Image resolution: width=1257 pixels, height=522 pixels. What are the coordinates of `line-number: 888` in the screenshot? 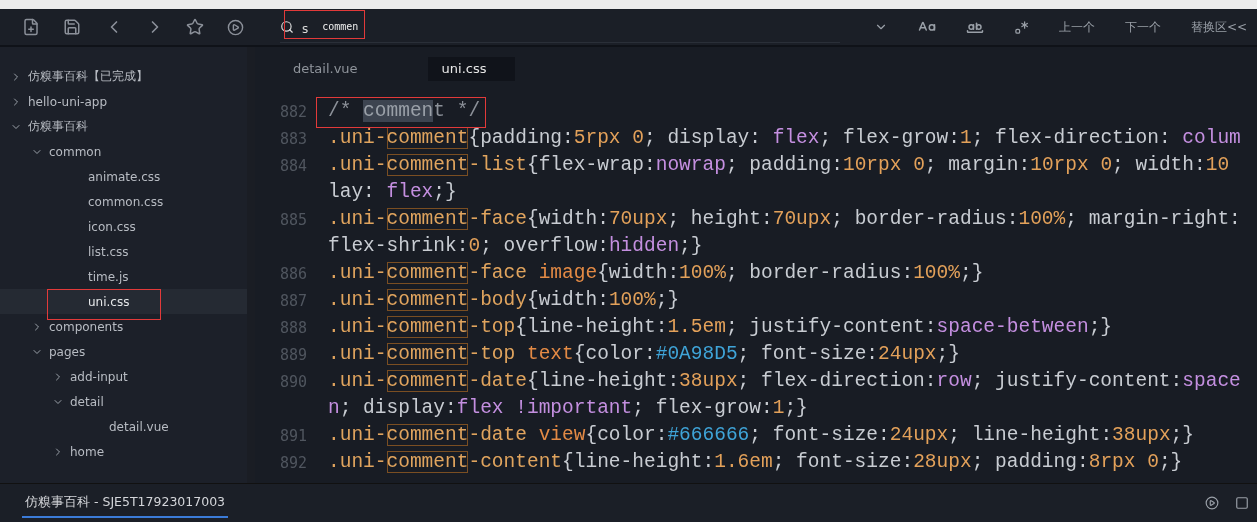 It's located at (292, 327).